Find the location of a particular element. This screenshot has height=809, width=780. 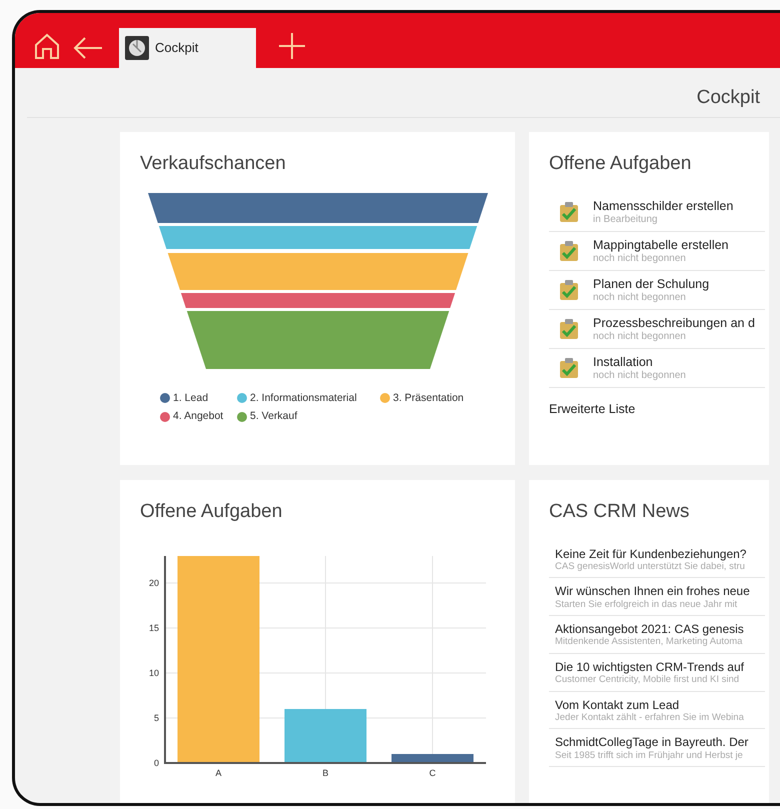

more-link: Erweiterte Liste is located at coordinates (592, 403).